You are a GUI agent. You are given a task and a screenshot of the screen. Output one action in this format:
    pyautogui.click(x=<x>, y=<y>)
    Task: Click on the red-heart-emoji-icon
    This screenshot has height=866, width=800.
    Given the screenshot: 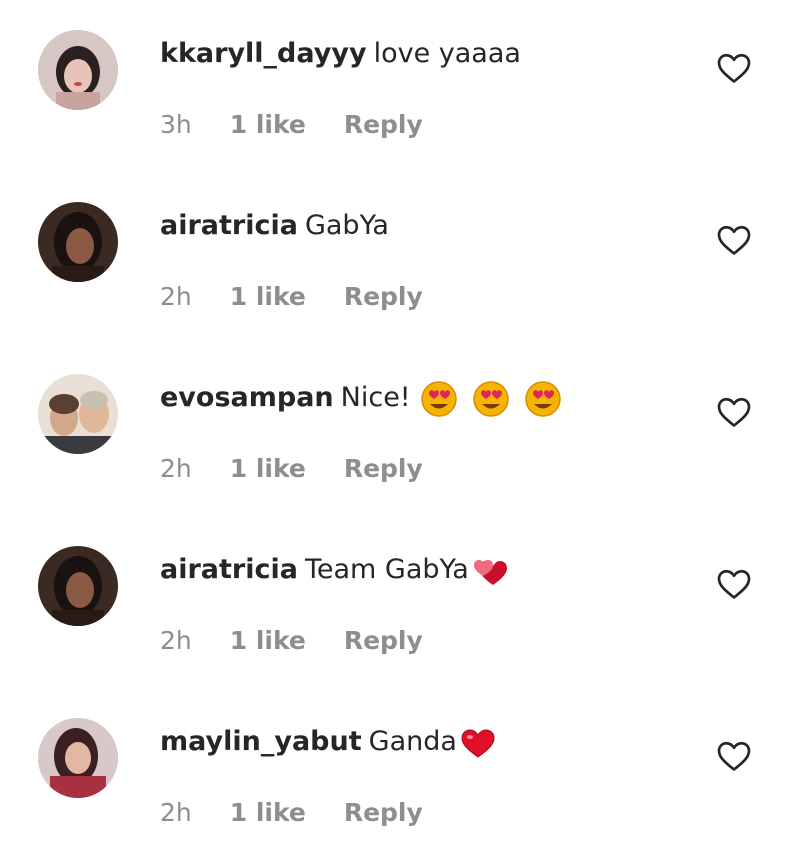 What is the action you would take?
    pyautogui.click(x=478, y=743)
    